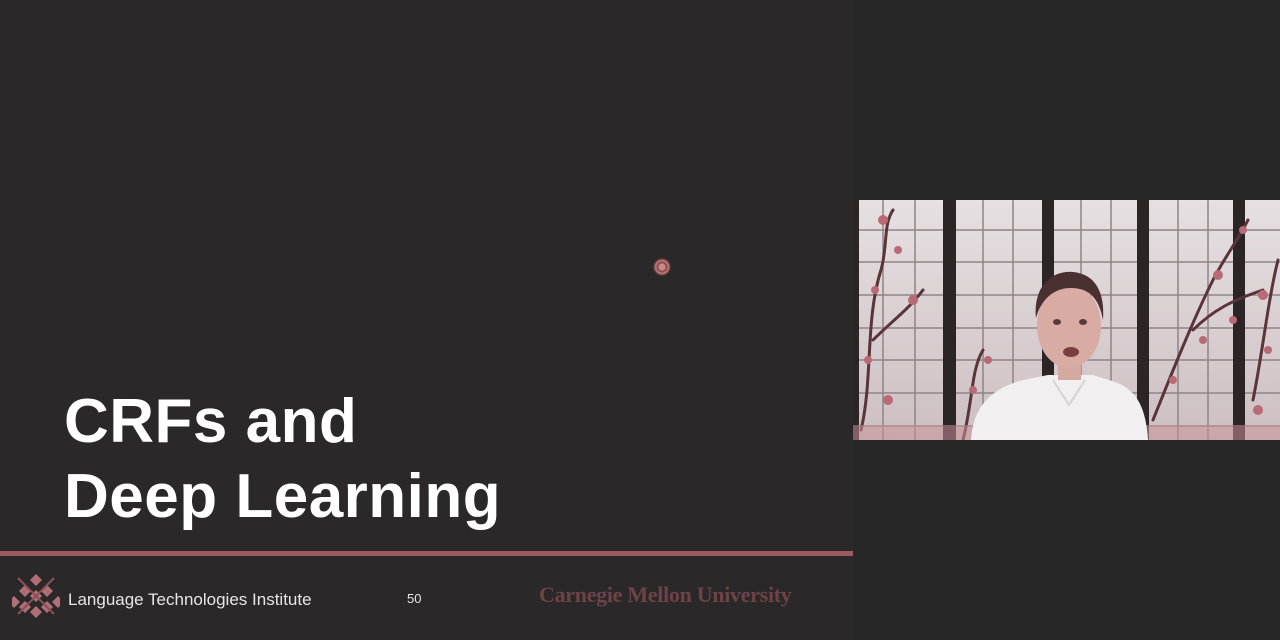  Describe the element at coordinates (426, 553) in the screenshot. I see `footer-divider` at that location.